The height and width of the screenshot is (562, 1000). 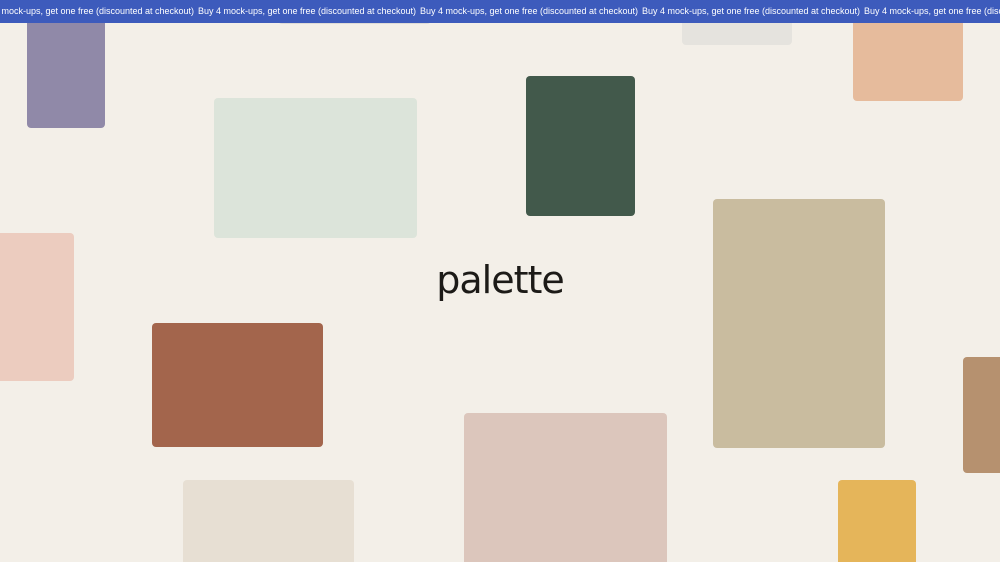 I want to click on swatch-forest-green, so click(x=580, y=146).